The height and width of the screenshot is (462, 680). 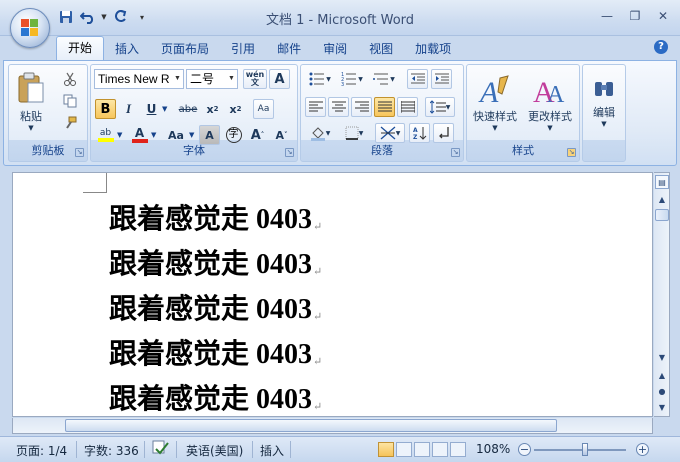 What do you see at coordinates (354, 133) in the screenshot?
I see `borders-button: ▼` at bounding box center [354, 133].